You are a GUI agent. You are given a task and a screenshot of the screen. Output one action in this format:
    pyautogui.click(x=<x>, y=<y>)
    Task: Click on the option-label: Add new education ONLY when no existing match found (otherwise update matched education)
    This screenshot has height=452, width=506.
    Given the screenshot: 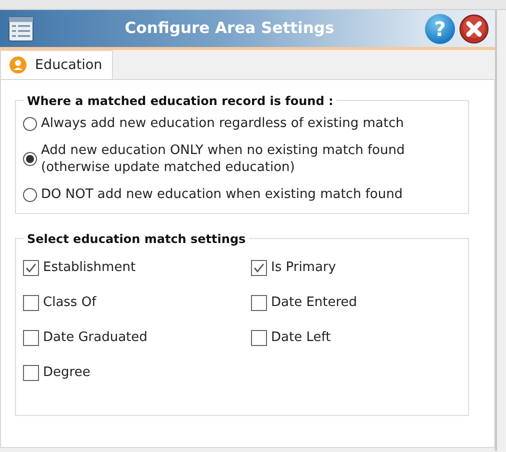 What is the action you would take?
    pyautogui.click(x=223, y=159)
    